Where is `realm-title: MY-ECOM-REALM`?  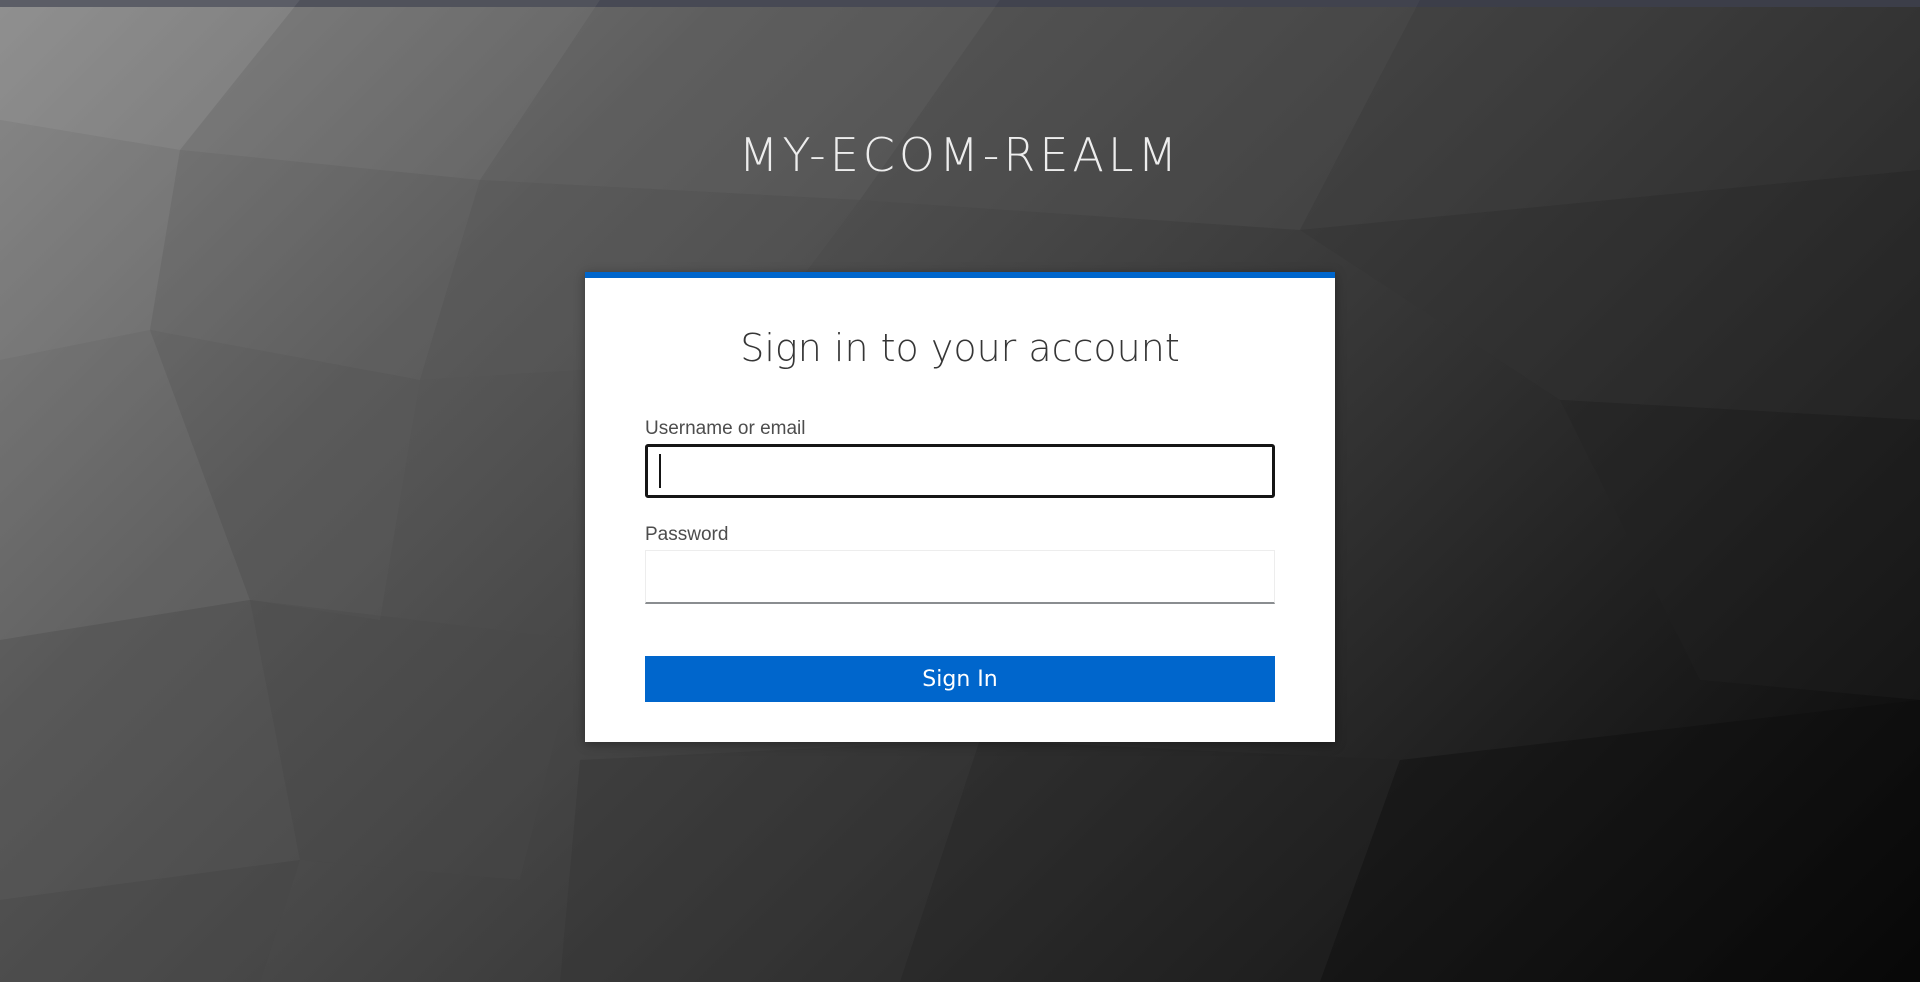
realm-title: MY-ECOM-REALM is located at coordinates (960, 155).